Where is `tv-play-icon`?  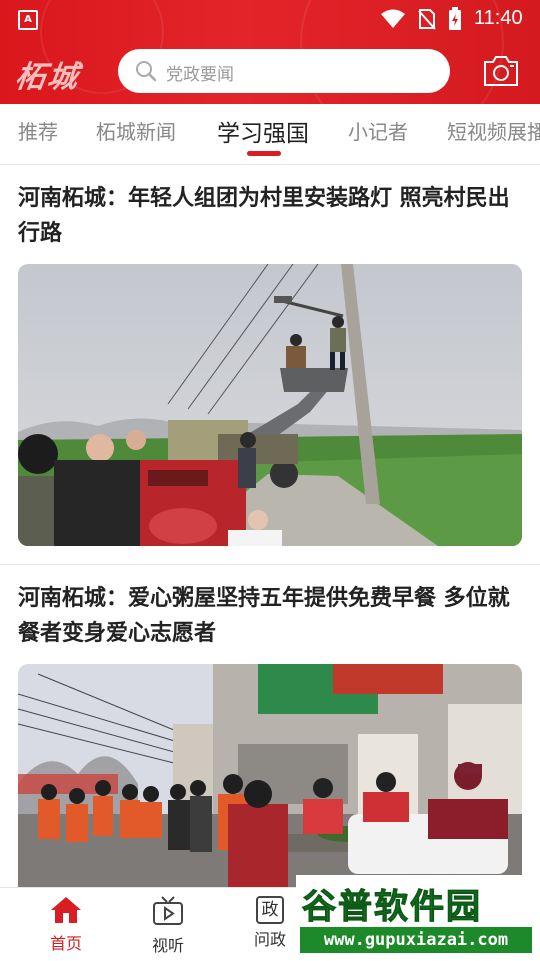 tv-play-icon is located at coordinates (168, 910).